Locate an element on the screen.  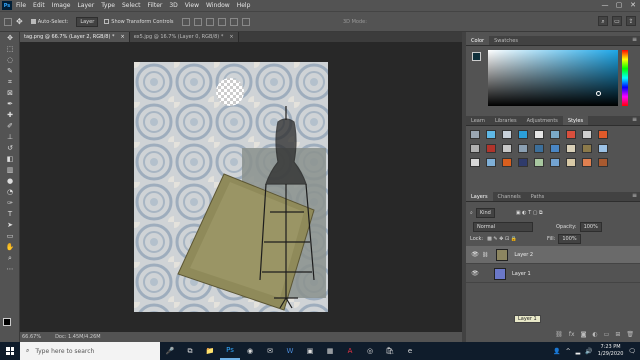
home-icon is located at coordinates (8, 21).